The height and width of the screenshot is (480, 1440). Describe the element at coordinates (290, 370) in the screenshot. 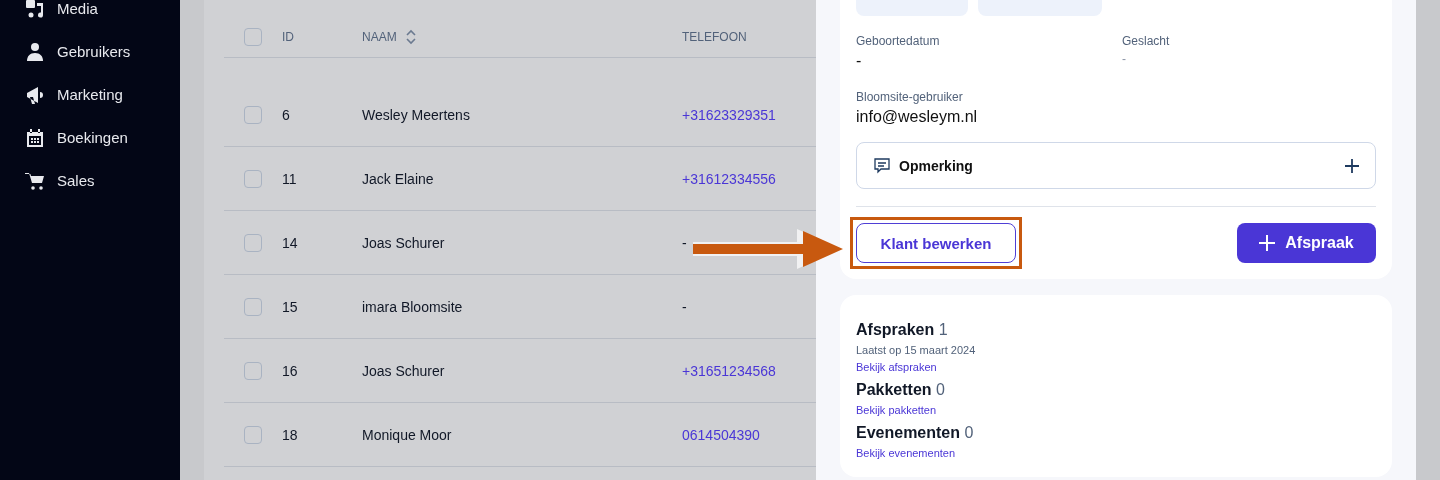

I see `table-cell-text: 16` at that location.